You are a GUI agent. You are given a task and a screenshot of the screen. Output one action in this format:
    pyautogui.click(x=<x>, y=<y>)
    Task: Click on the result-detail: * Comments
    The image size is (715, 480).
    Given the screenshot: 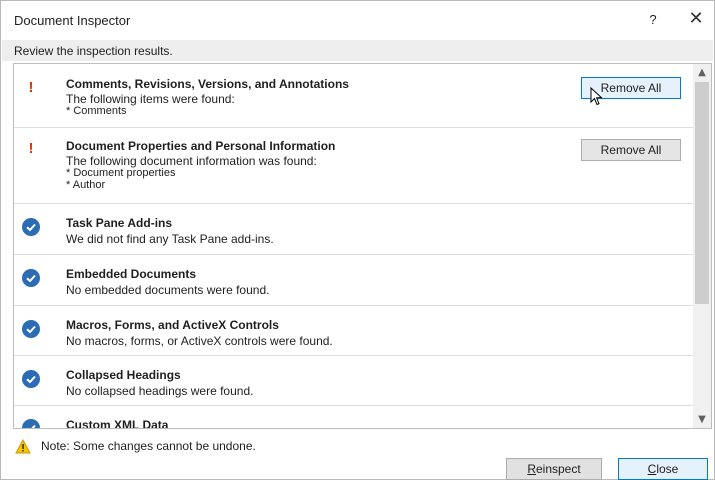 What is the action you would take?
    pyautogui.click(x=96, y=111)
    